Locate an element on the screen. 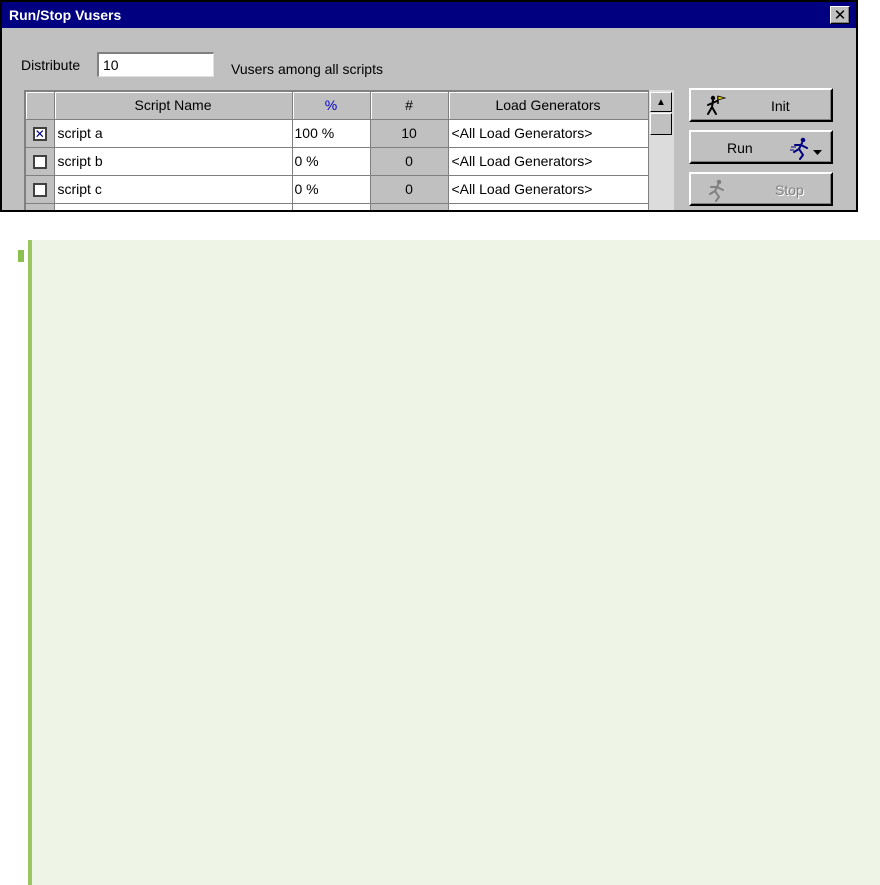 This screenshot has width=880, height=885. table-row: script b 0 % 0 <All Load Generators> is located at coordinates (337, 161).